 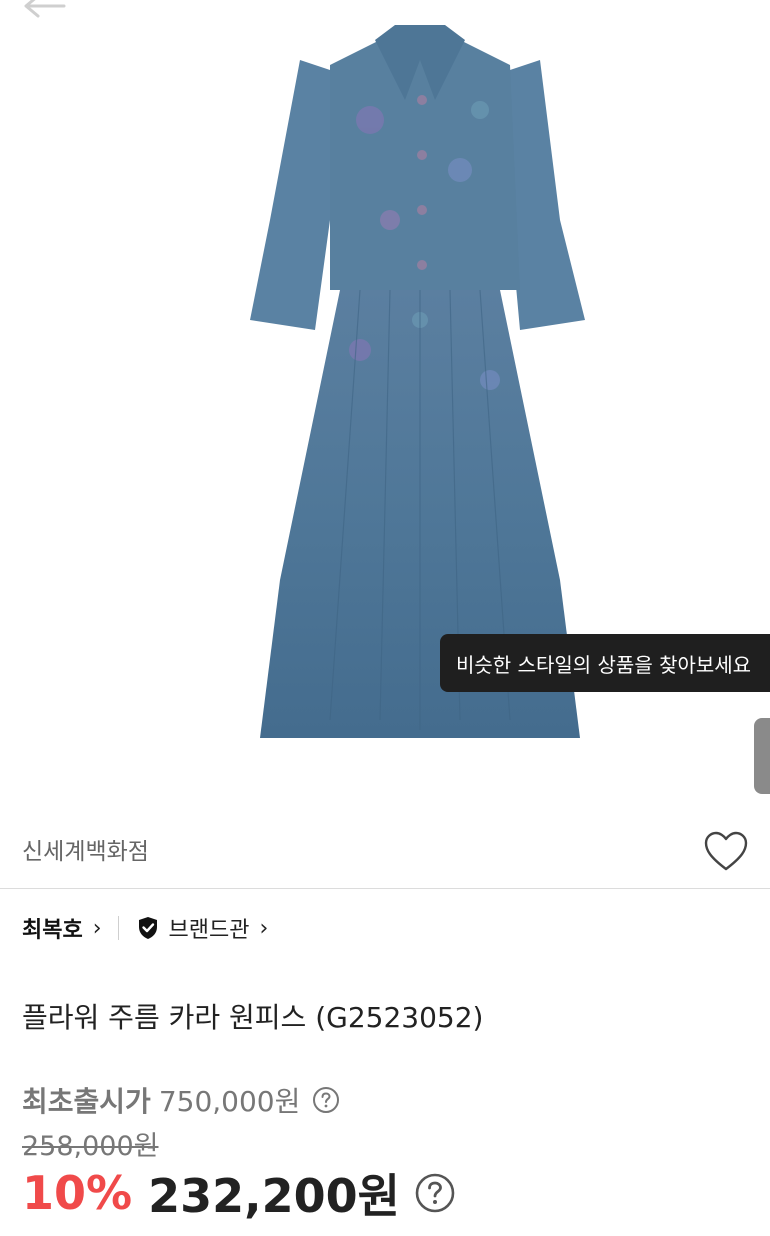 What do you see at coordinates (52, 928) in the screenshot?
I see `brand-name-link: 최복호` at bounding box center [52, 928].